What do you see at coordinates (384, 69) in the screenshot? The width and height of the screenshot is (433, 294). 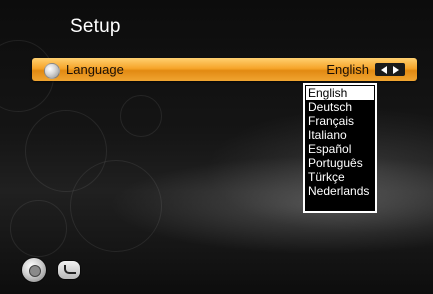 I see `arrow-left-icon` at bounding box center [384, 69].